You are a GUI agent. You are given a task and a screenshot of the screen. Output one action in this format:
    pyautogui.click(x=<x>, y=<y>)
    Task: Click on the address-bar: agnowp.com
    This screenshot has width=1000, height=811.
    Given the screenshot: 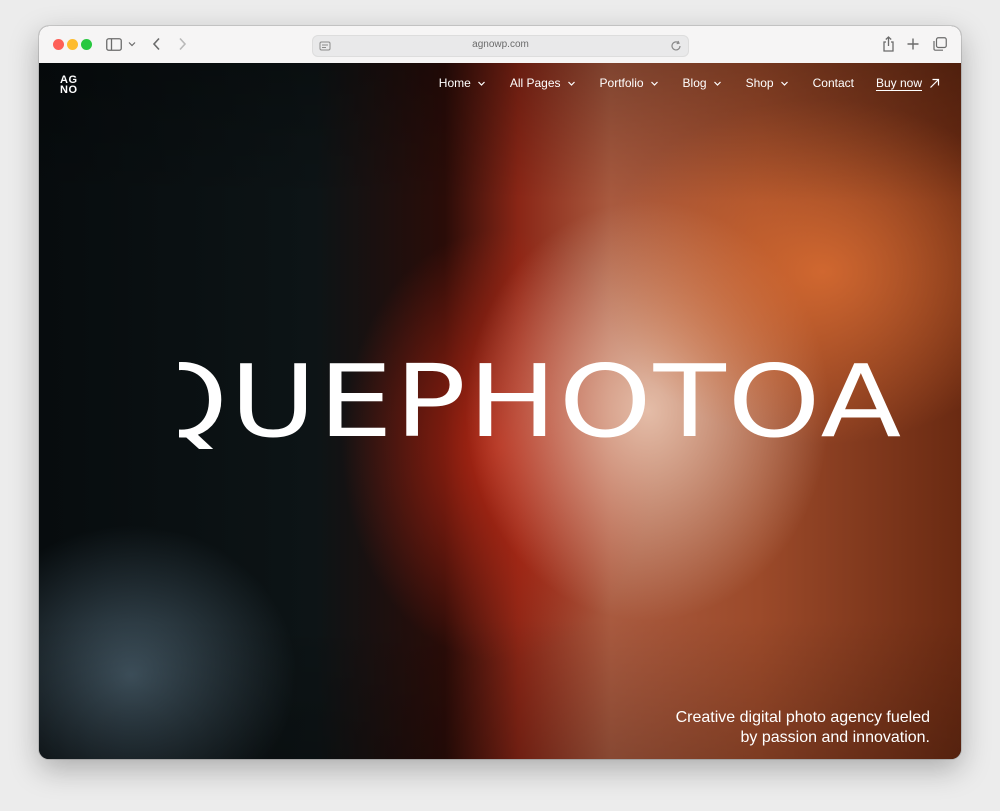 What is the action you would take?
    pyautogui.click(x=500, y=46)
    